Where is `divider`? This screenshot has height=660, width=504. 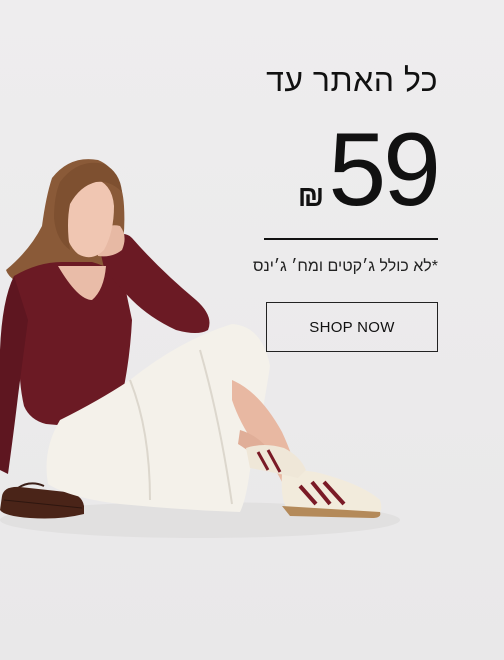 divider is located at coordinates (351, 239).